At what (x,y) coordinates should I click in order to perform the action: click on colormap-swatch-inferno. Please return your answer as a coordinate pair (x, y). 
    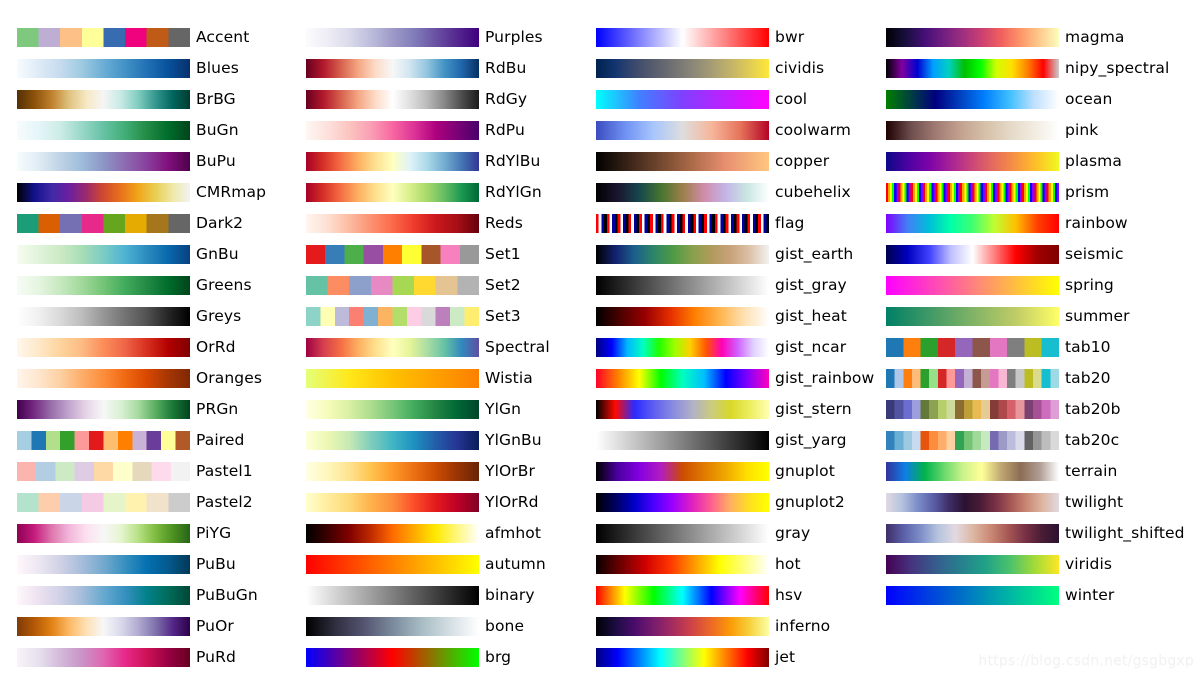
    Looking at the image, I should click on (682, 626).